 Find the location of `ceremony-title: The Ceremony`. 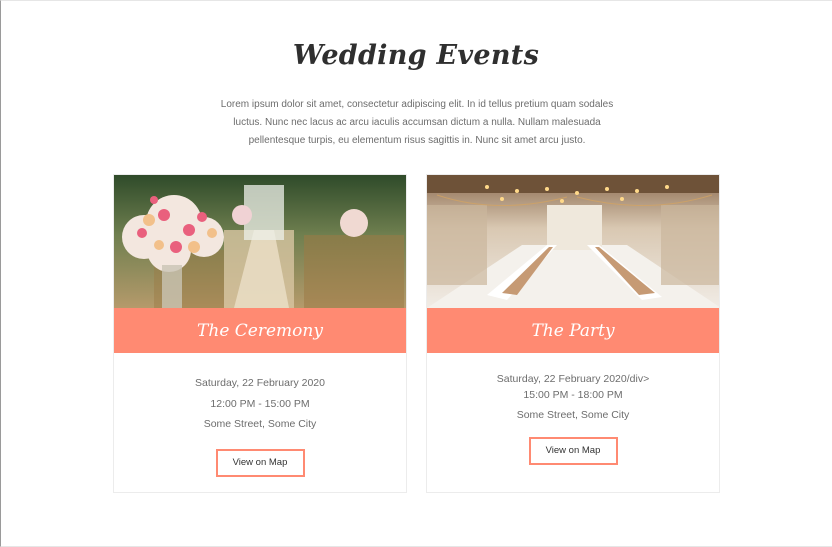

ceremony-title: The Ceremony is located at coordinates (260, 330).